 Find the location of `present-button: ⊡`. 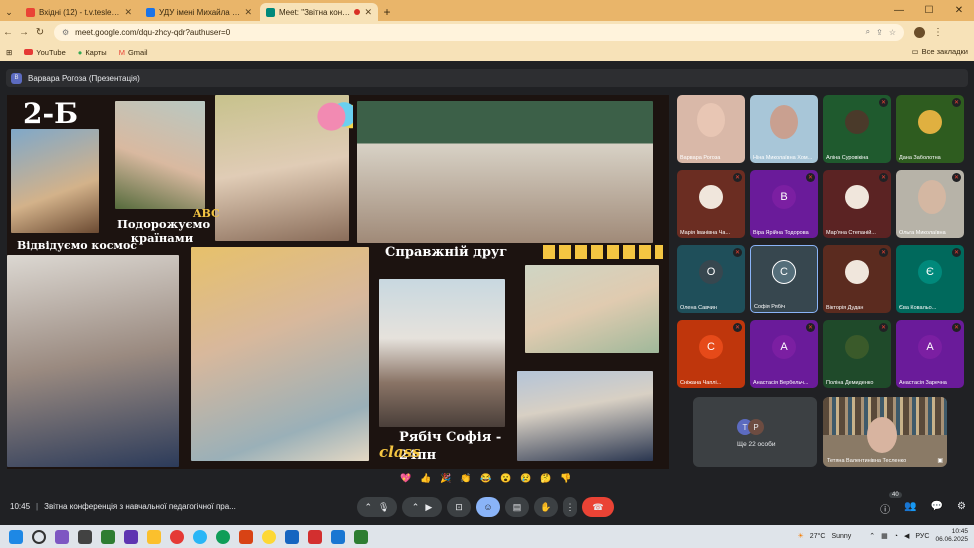

present-button: ⊡ is located at coordinates (459, 507).